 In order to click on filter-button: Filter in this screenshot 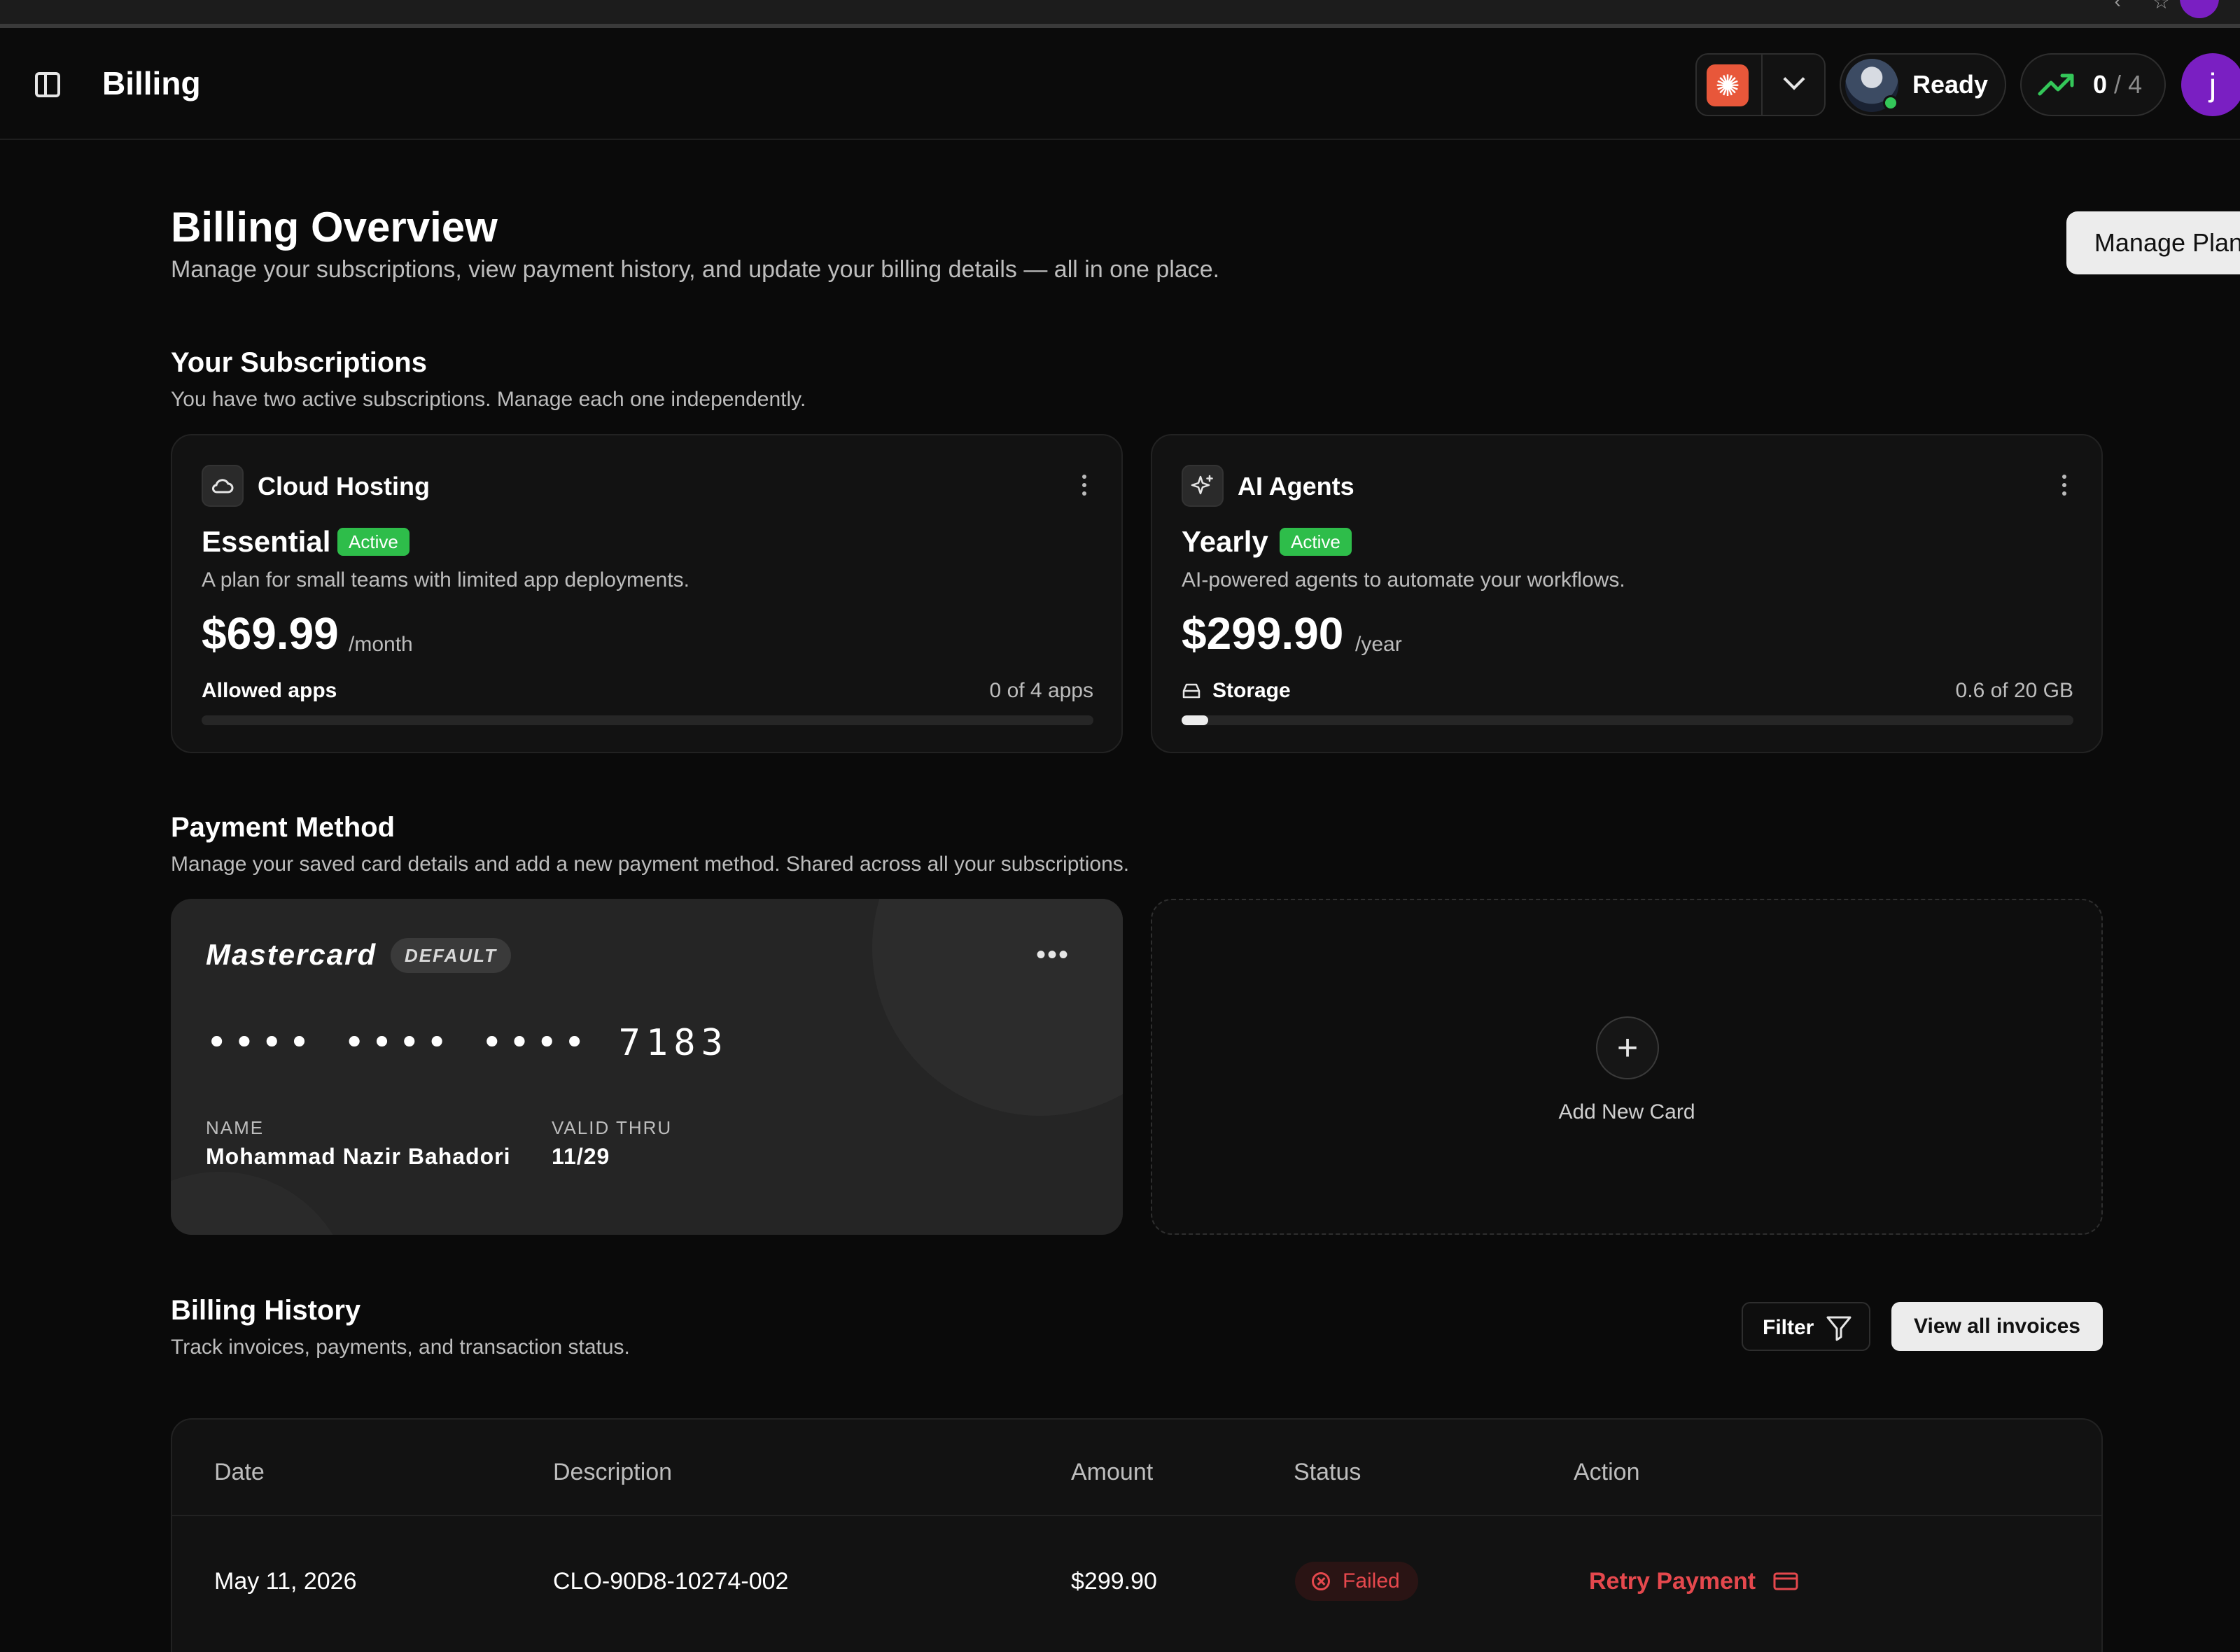, I will do `click(1806, 1326)`.